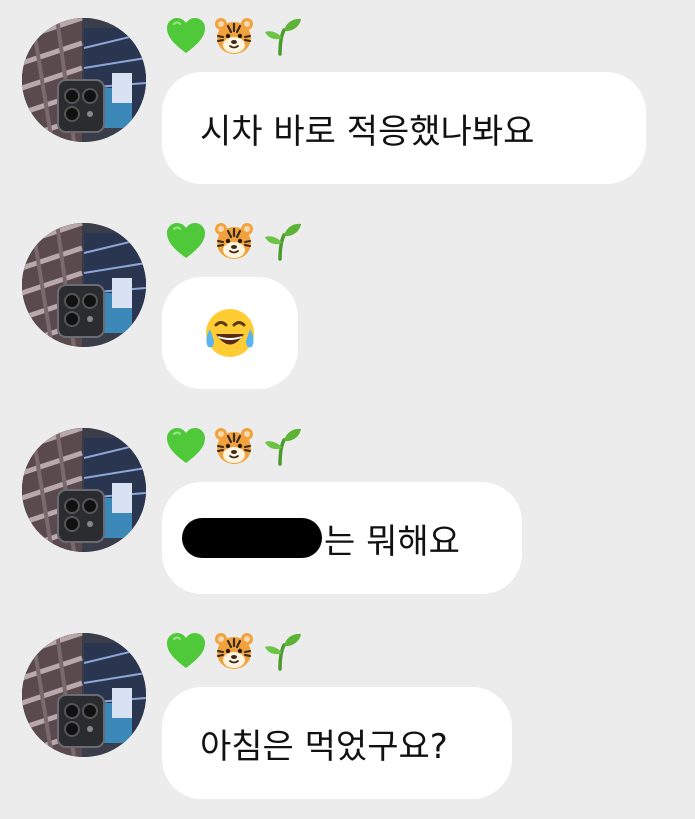 This screenshot has width=695, height=819. What do you see at coordinates (324, 746) in the screenshot?
I see `message-text: 아침은 먹었구요?` at bounding box center [324, 746].